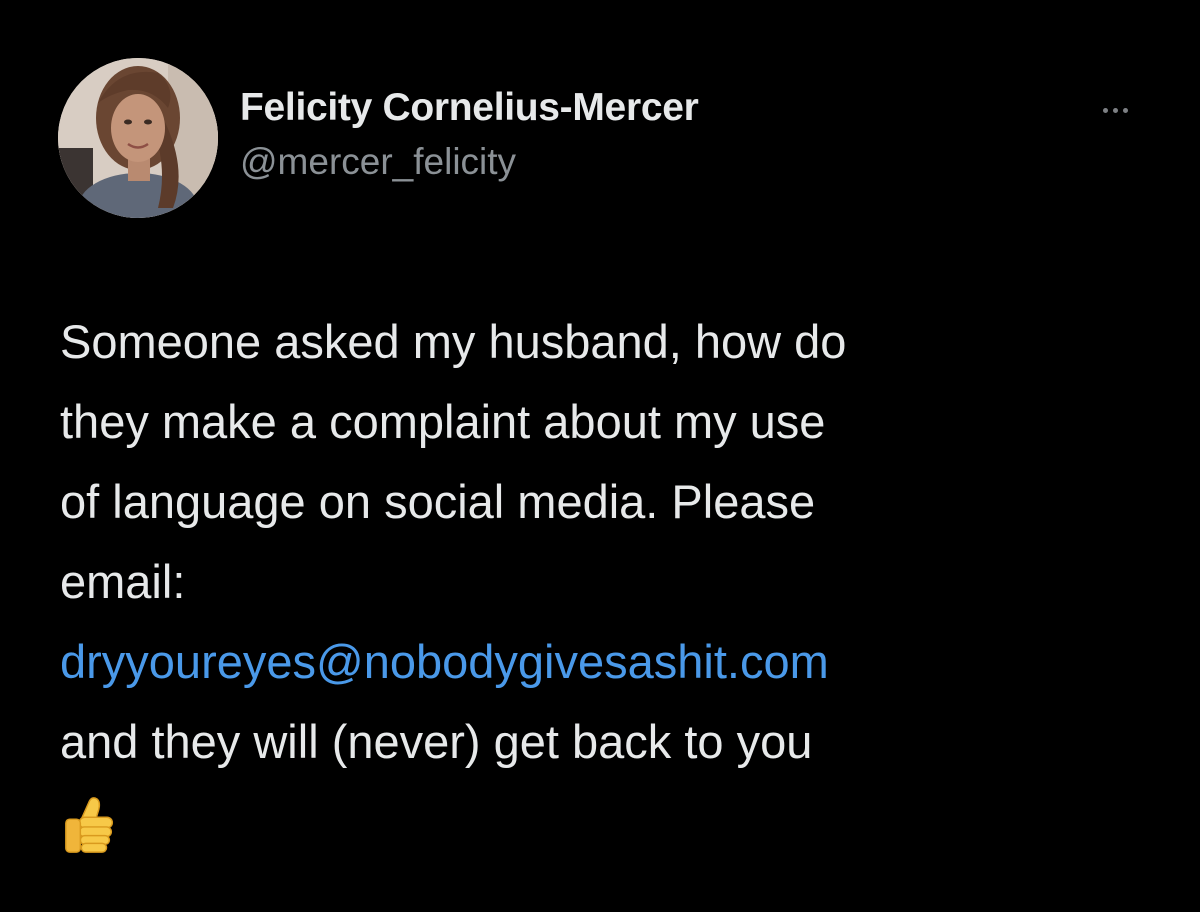  What do you see at coordinates (443, 421) in the screenshot?
I see `tweet-line: they make a complaint about my use` at bounding box center [443, 421].